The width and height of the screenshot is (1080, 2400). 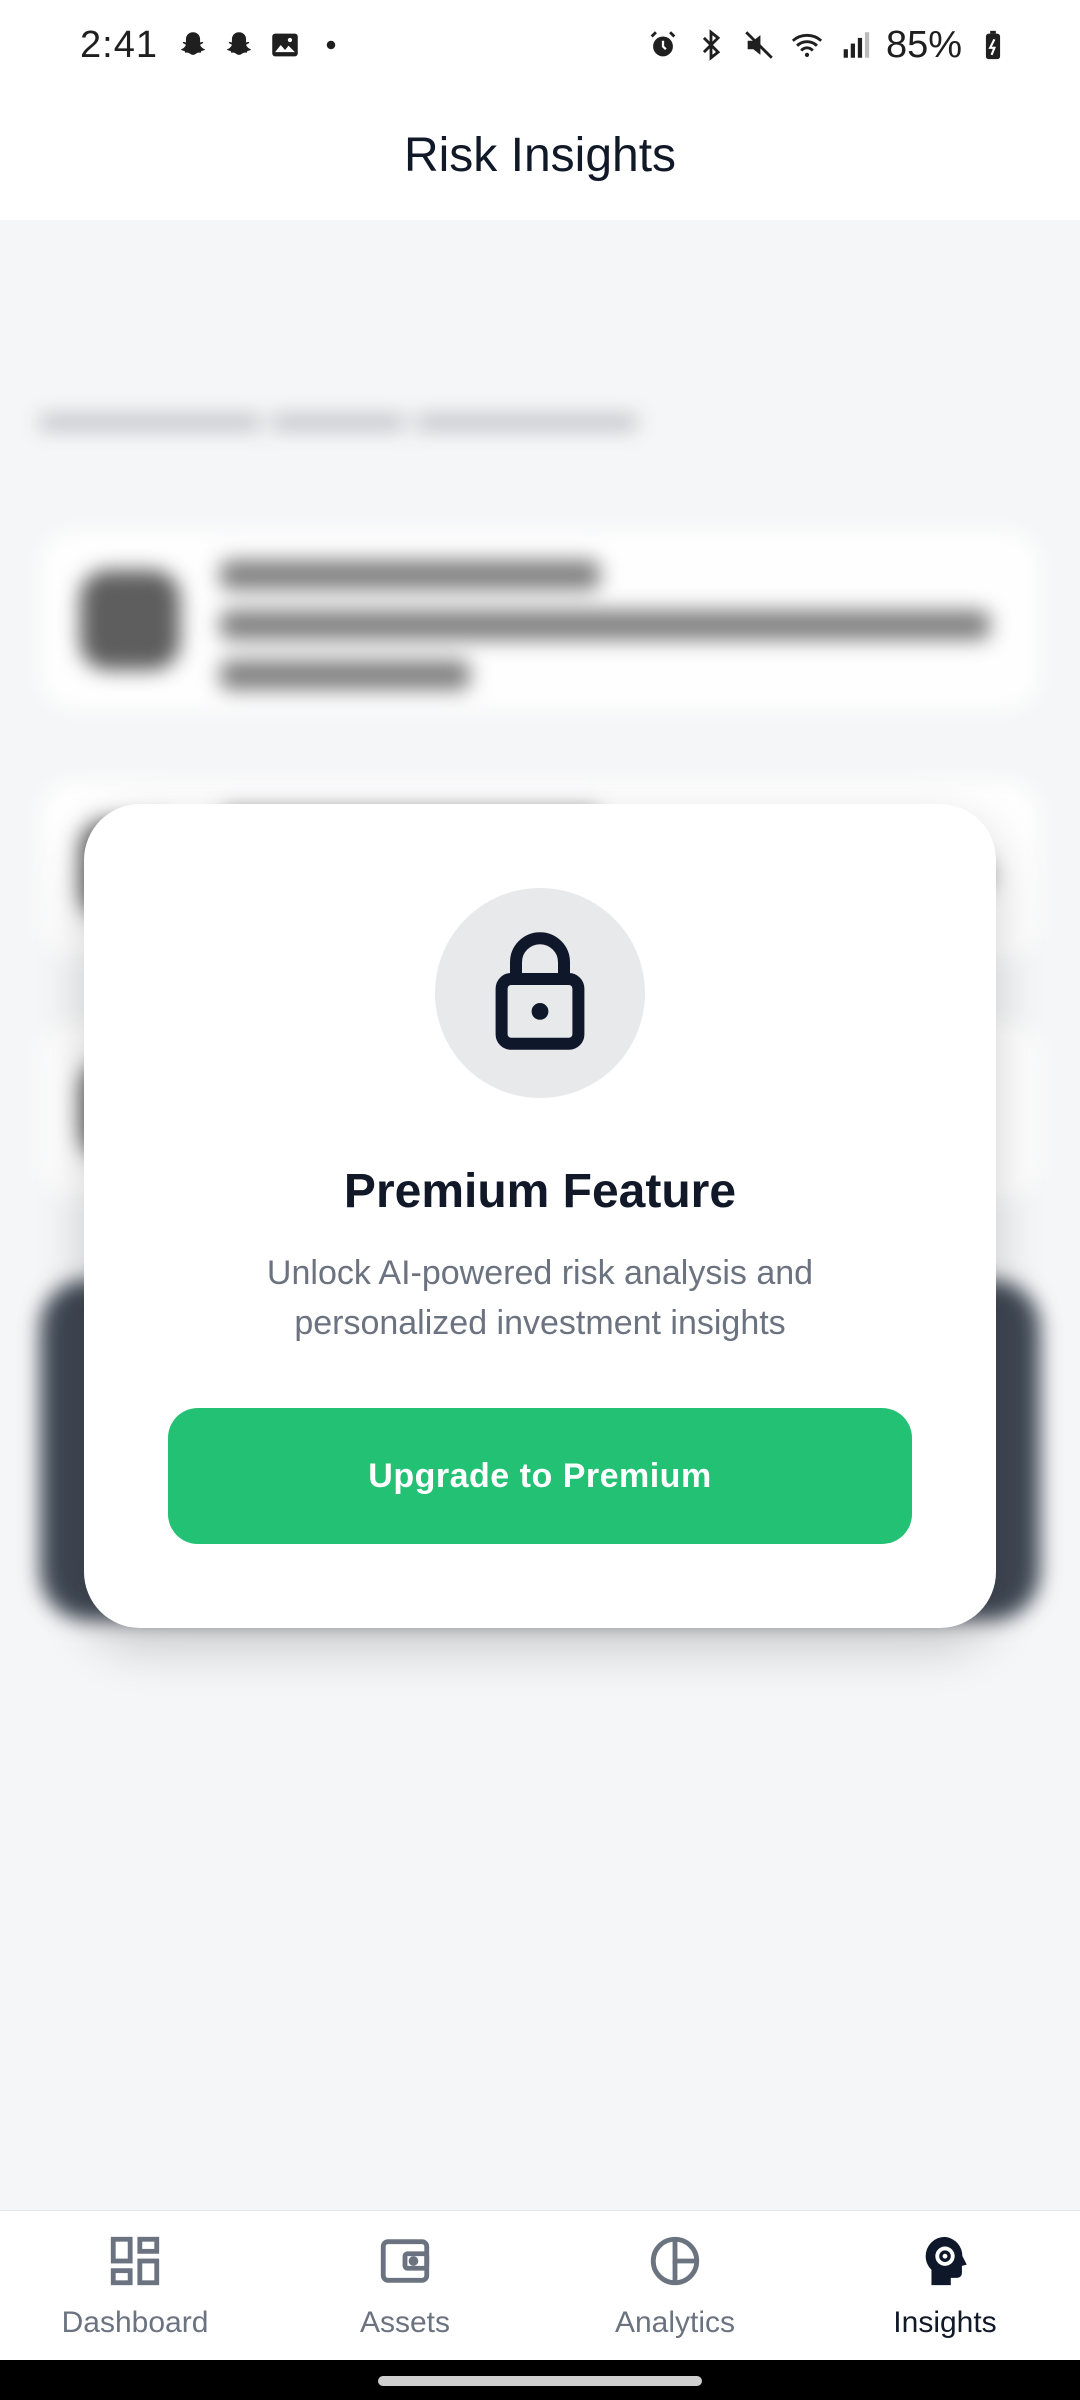 I want to click on pie-chart-icon, so click(x=675, y=2265).